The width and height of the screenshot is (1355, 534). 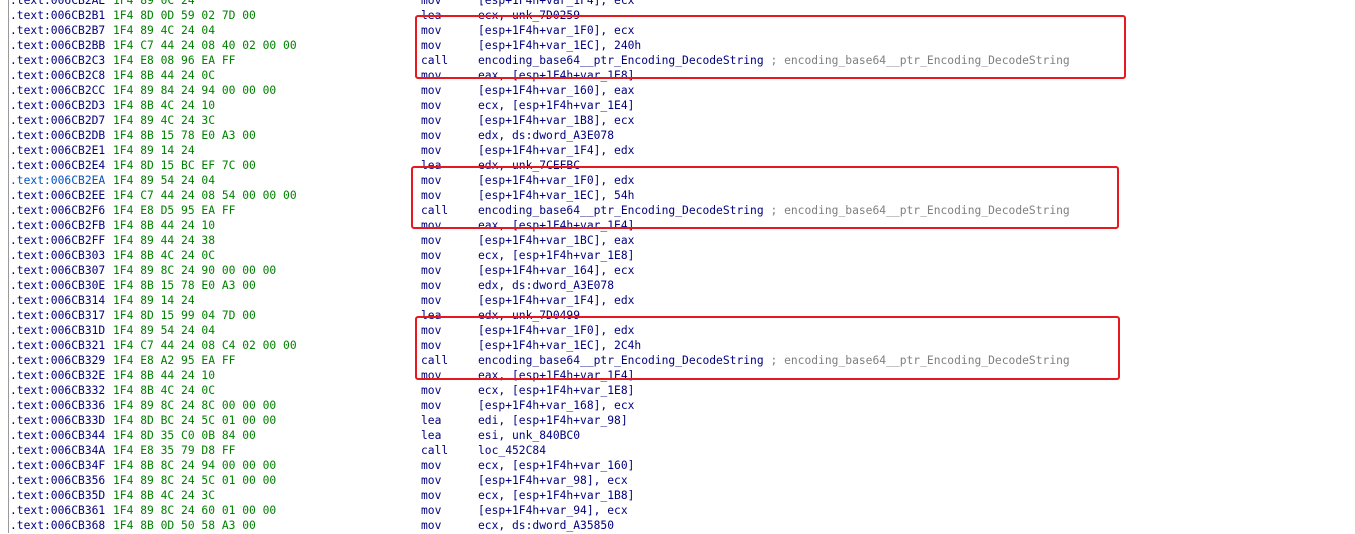 I want to click on operand-text: ecx, ds:dword_A35850, so click(x=546, y=525).